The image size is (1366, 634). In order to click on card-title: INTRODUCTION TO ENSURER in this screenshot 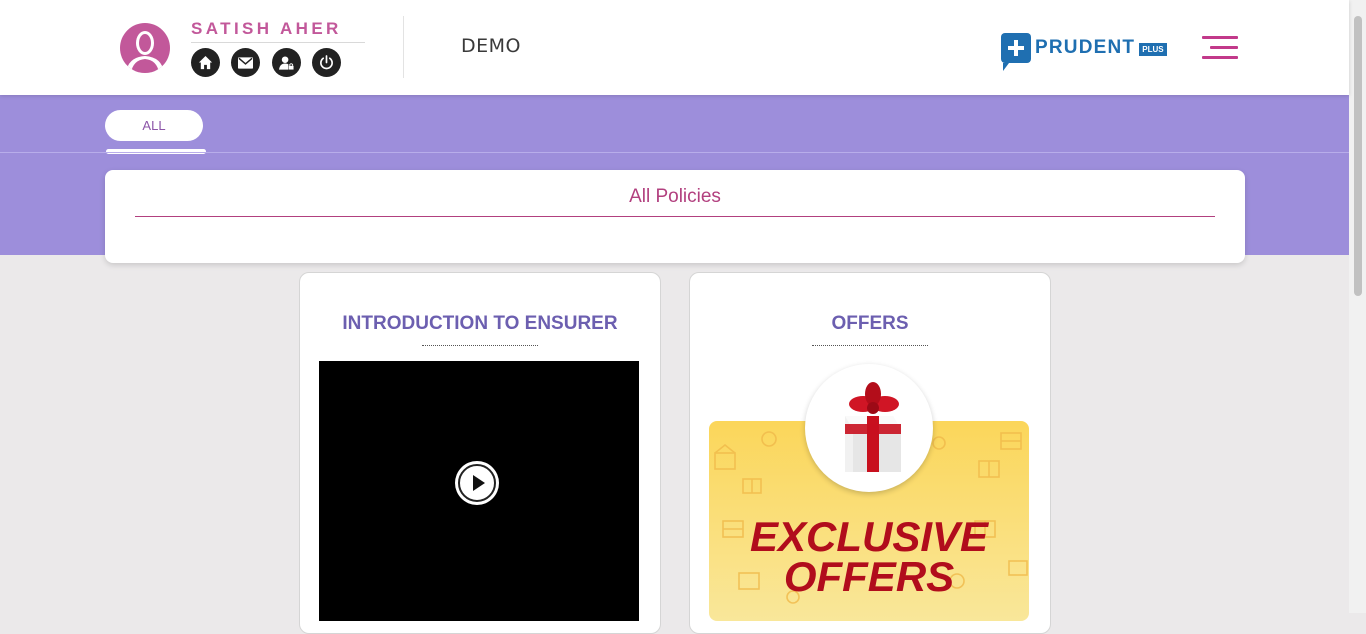, I will do `click(480, 323)`.